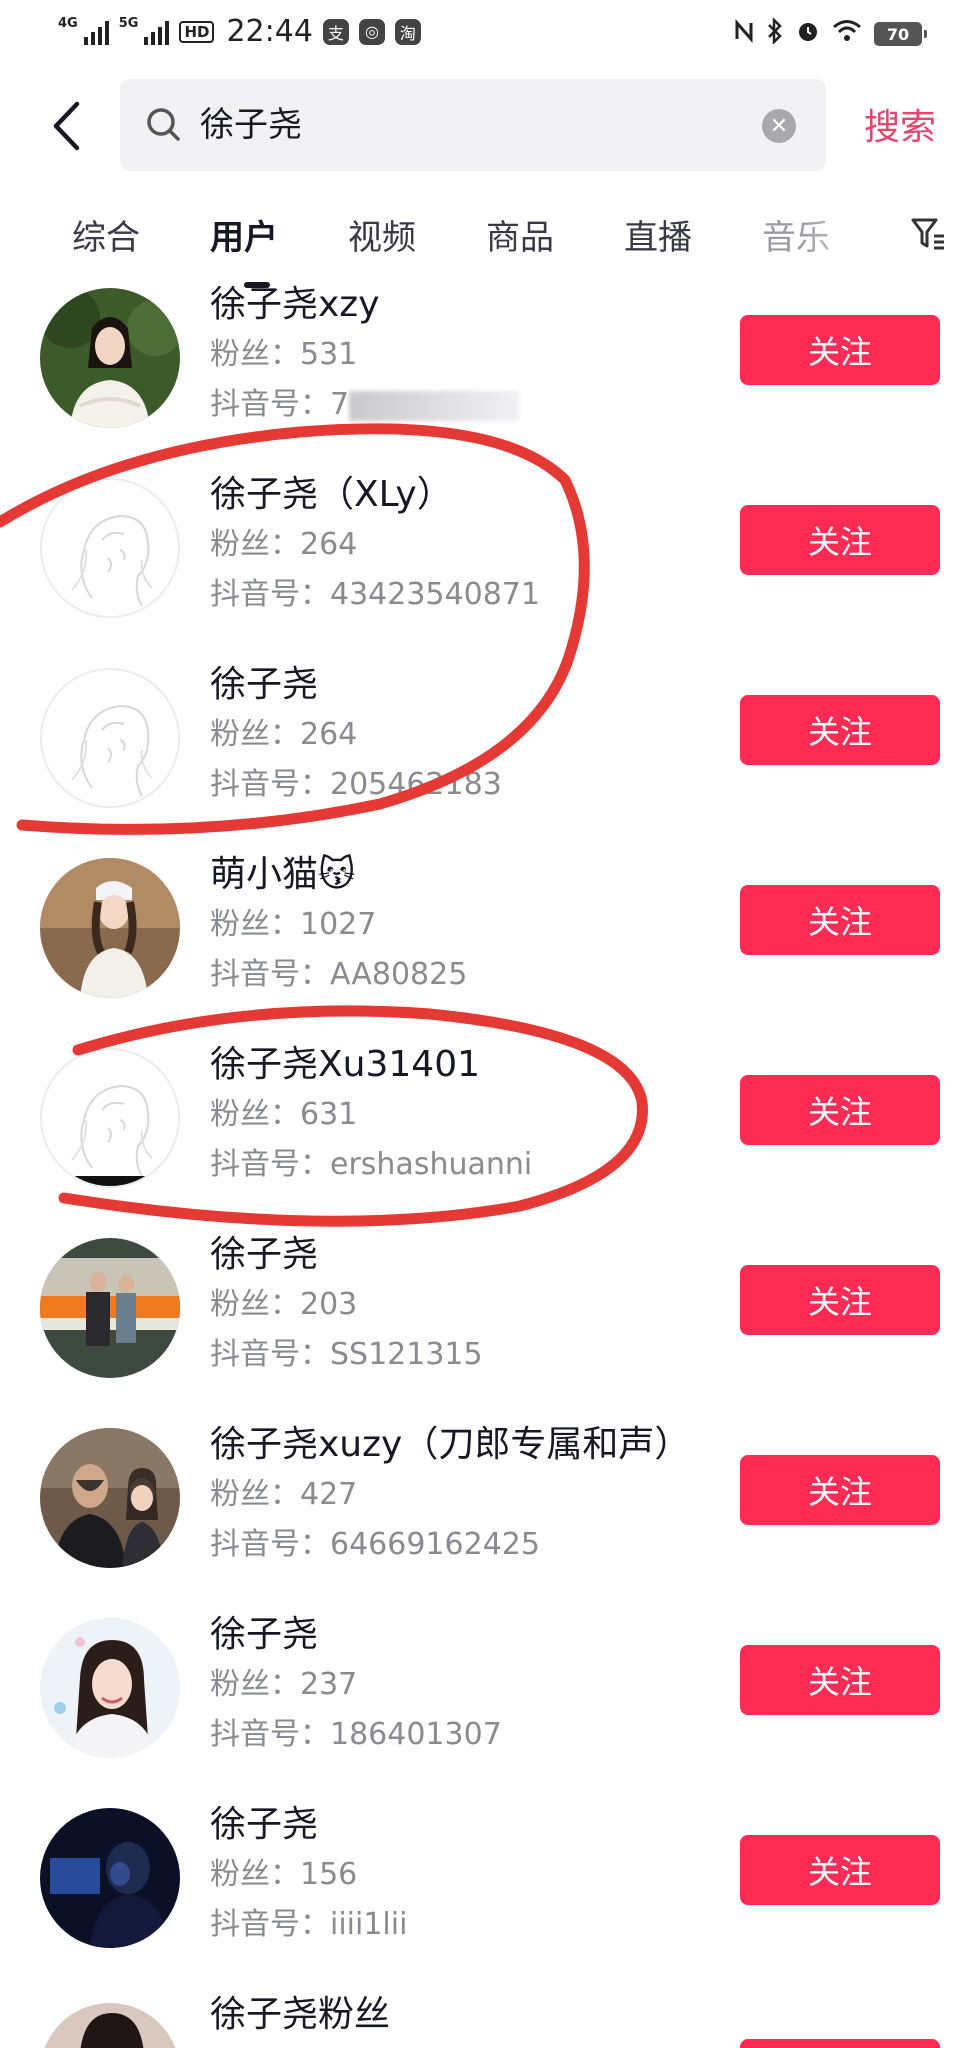 The height and width of the screenshot is (2048, 980). I want to click on user-row: 徐子尧粉丝 关注, so click(490, 2015).